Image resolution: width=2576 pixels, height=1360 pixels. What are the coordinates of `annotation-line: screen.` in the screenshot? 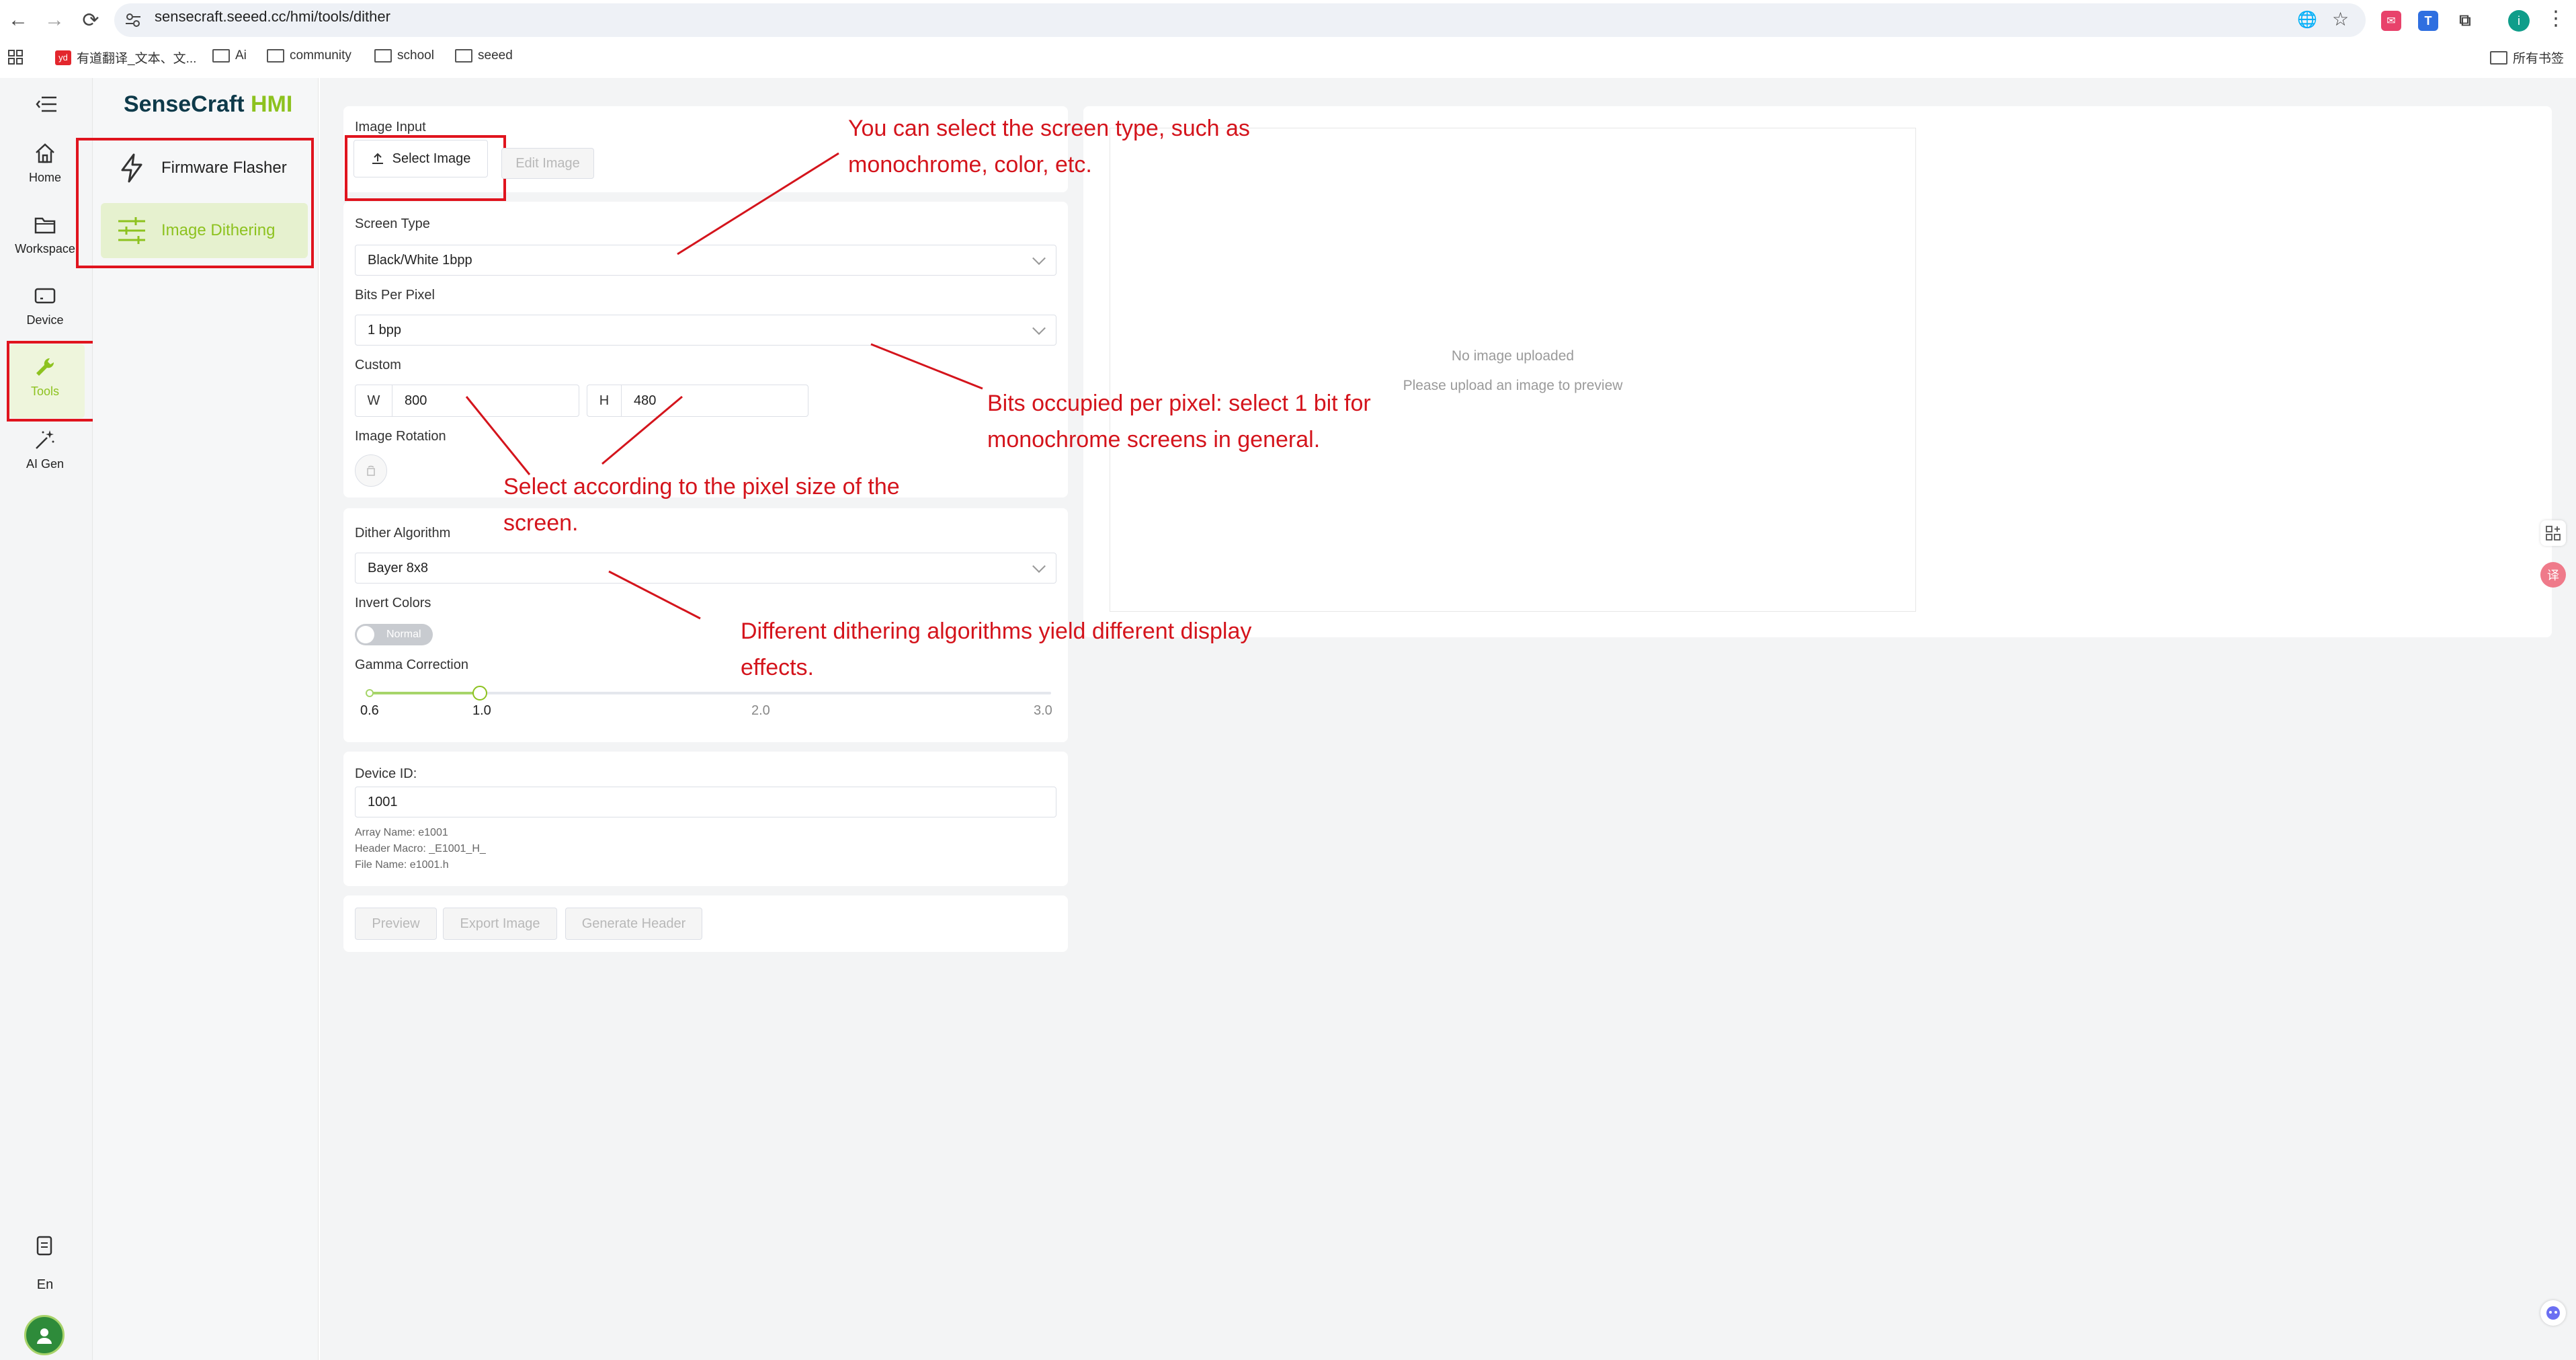 It's located at (541, 523).